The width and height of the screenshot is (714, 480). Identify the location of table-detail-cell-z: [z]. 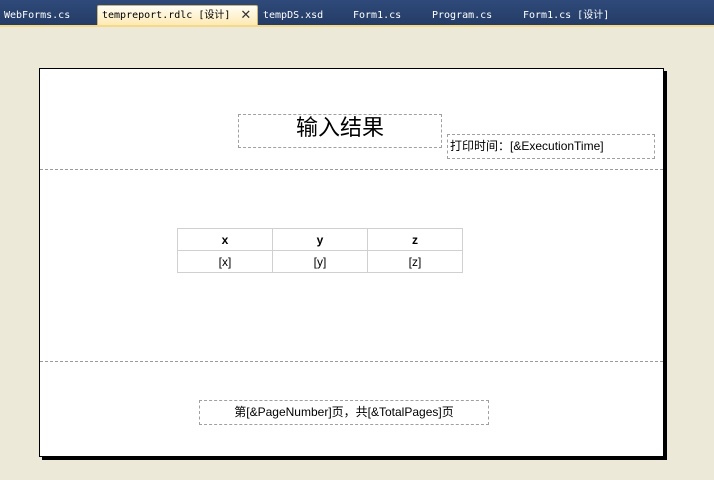
(415, 261).